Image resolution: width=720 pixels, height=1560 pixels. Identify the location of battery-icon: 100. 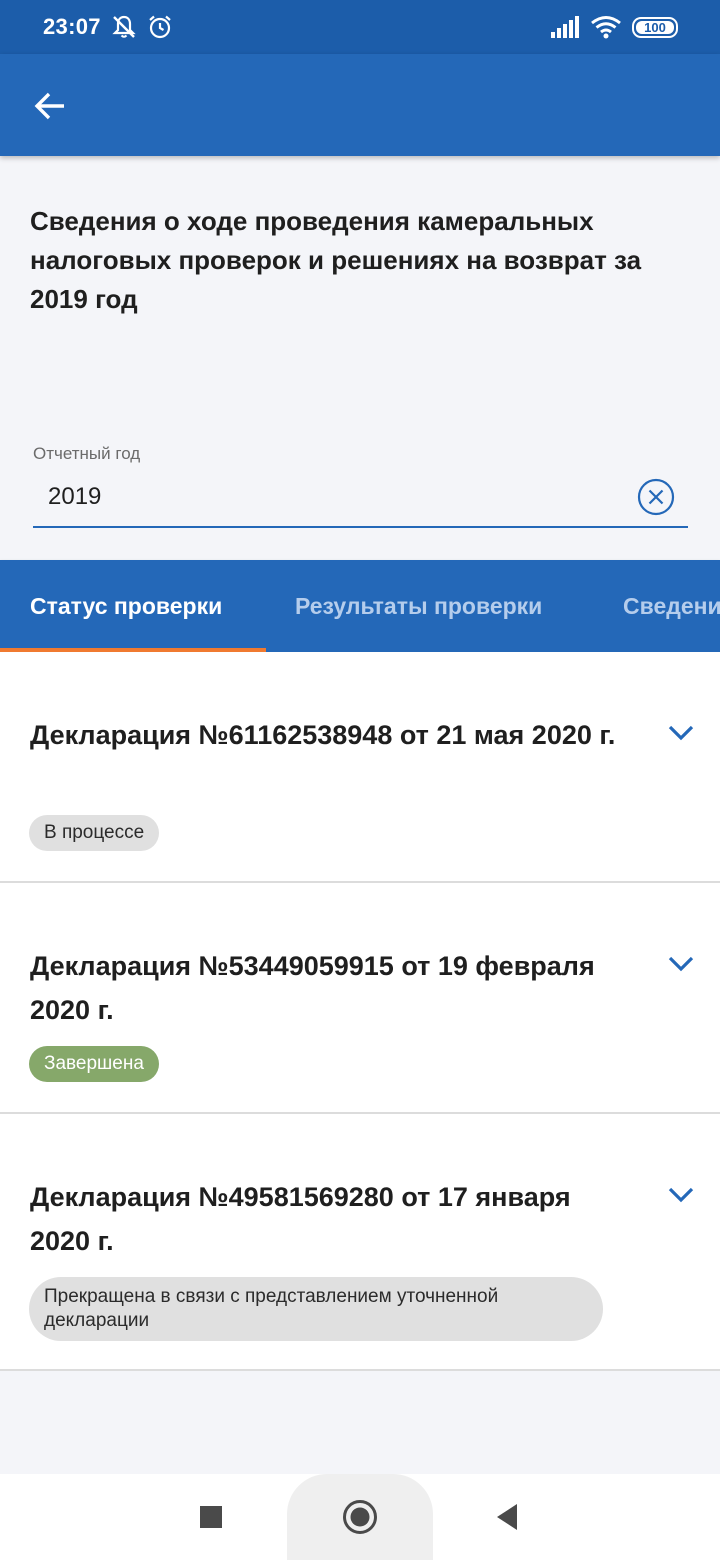
(655, 27).